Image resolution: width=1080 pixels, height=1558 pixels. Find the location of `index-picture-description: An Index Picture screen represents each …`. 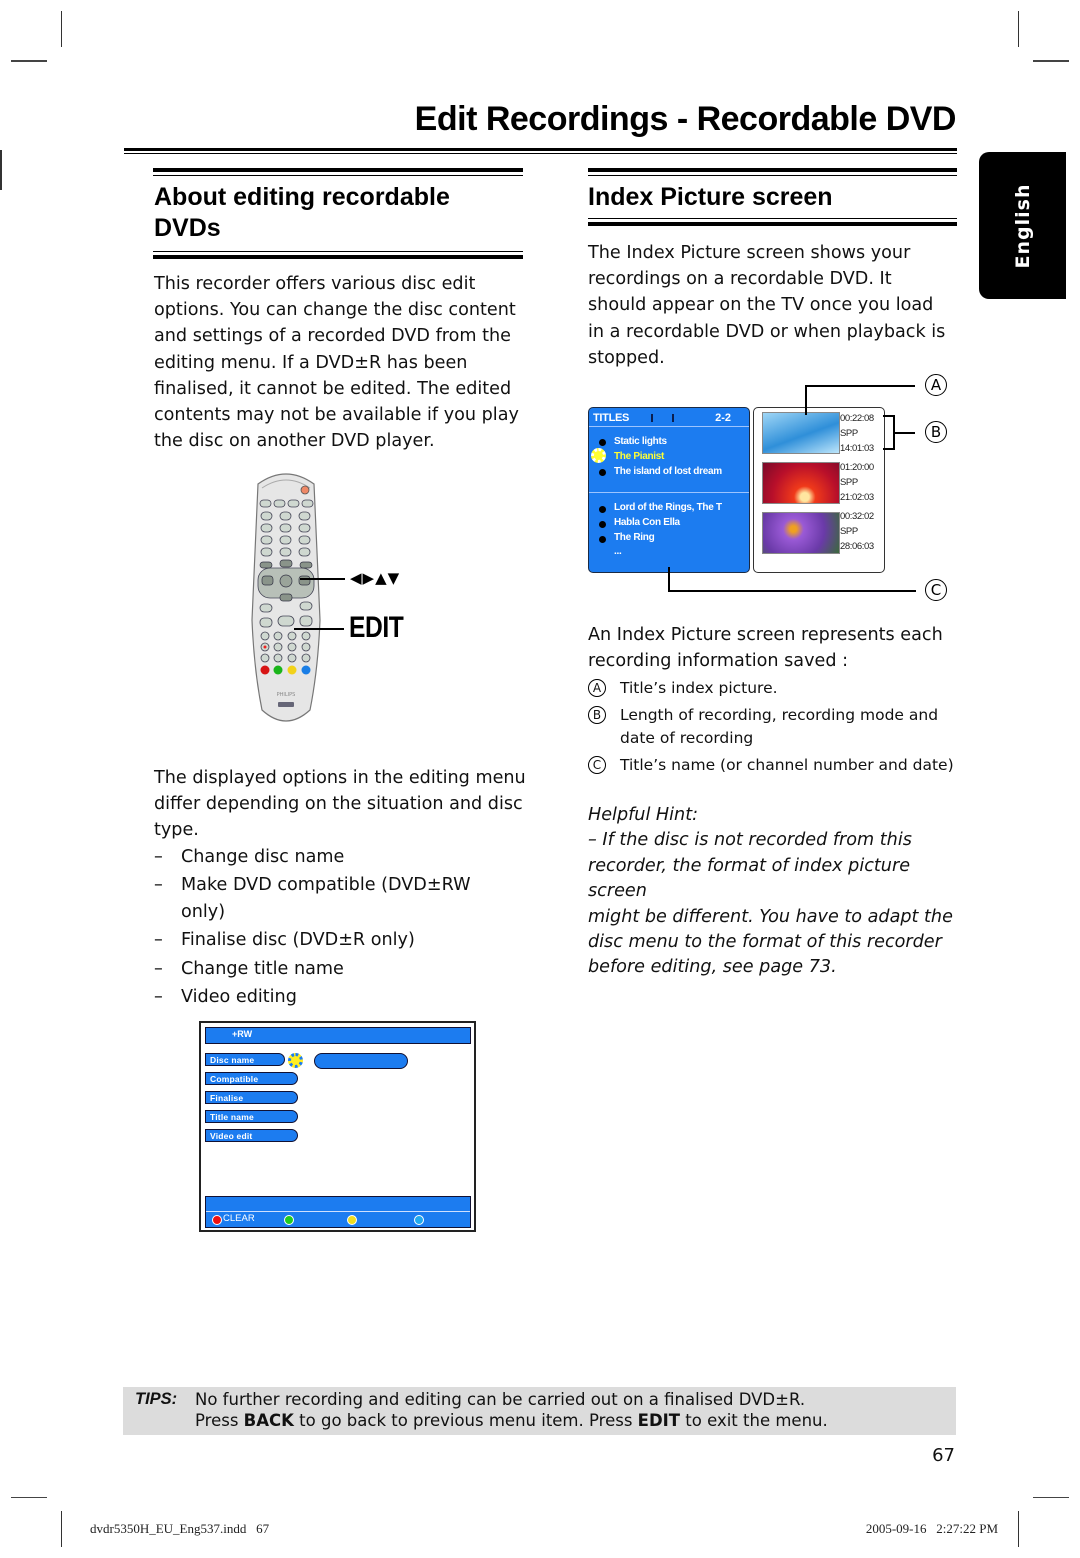

index-picture-description: An Index Picture screen represents each … is located at coordinates (778, 648).